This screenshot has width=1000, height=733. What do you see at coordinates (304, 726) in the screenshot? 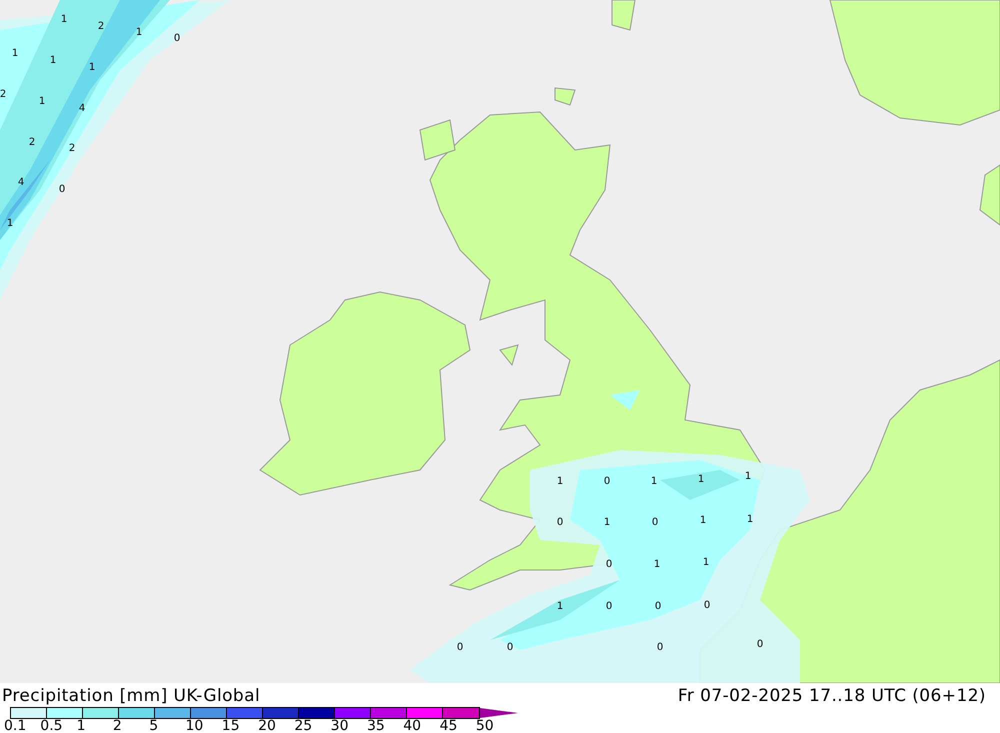
I see `scale-label: 25` at bounding box center [304, 726].